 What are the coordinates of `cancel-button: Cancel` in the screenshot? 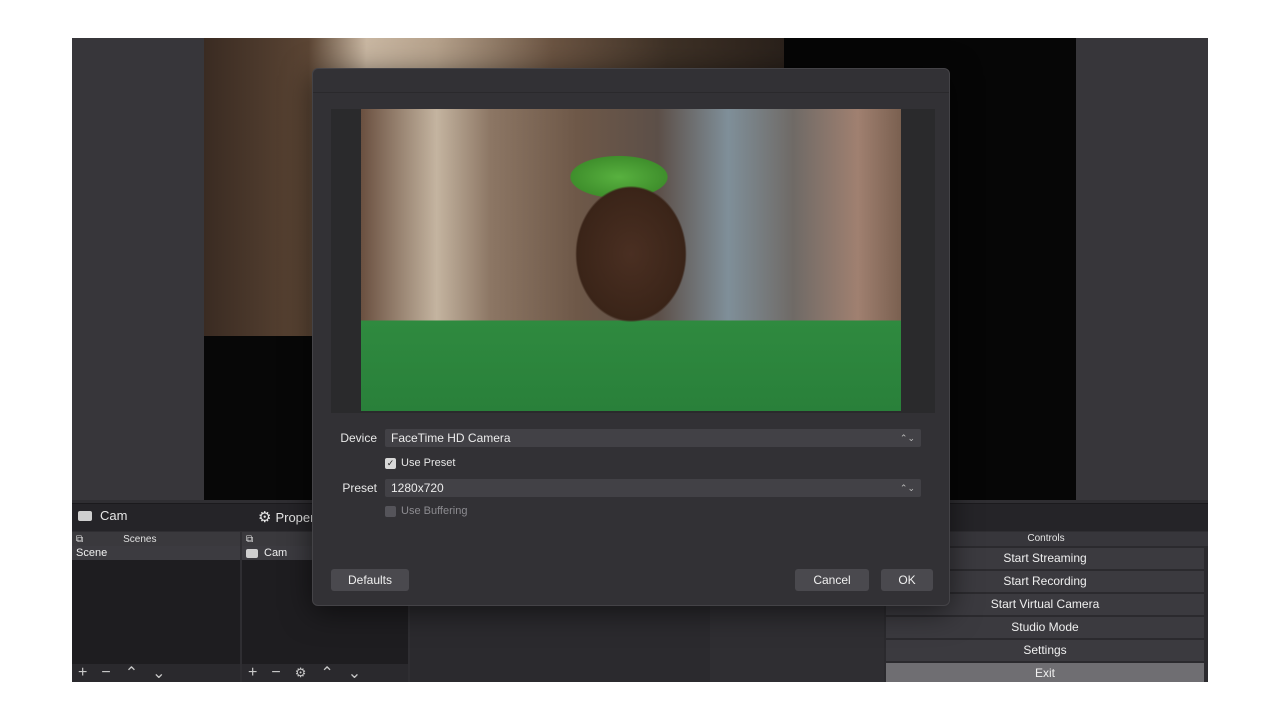 It's located at (832, 580).